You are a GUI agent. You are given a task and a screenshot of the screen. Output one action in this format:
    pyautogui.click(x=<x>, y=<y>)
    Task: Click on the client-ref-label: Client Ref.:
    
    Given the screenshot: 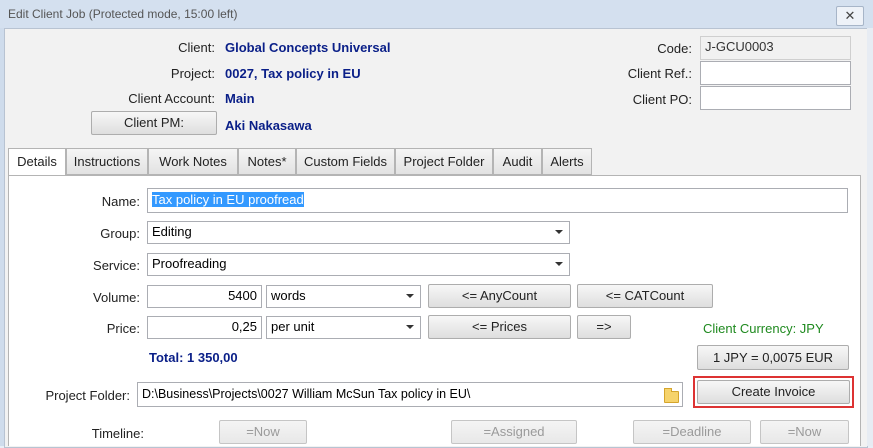 What is the action you would take?
    pyautogui.click(x=659, y=73)
    